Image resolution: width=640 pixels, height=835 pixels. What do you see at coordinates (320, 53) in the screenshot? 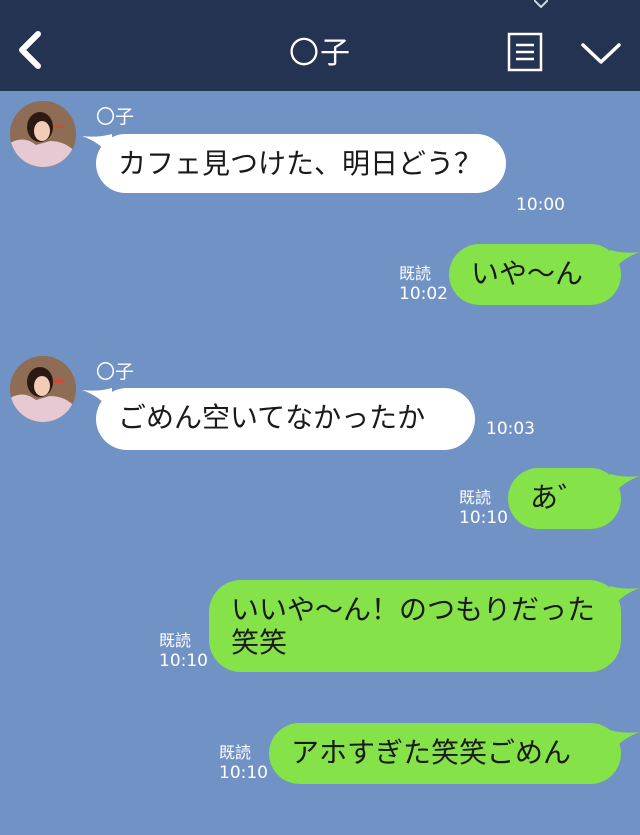
I see `chat-title: 〇子` at bounding box center [320, 53].